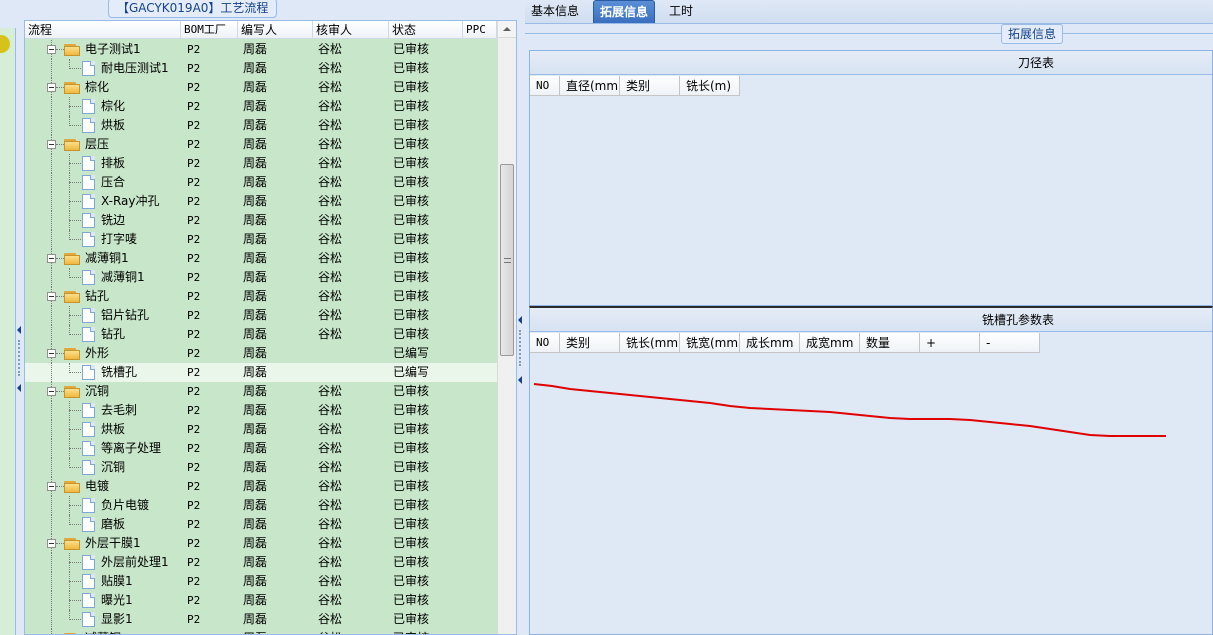 Image resolution: width=1213 pixels, height=635 pixels. Describe the element at coordinates (624, 11) in the screenshot. I see `tab-extension-info: 拓展信息` at that location.